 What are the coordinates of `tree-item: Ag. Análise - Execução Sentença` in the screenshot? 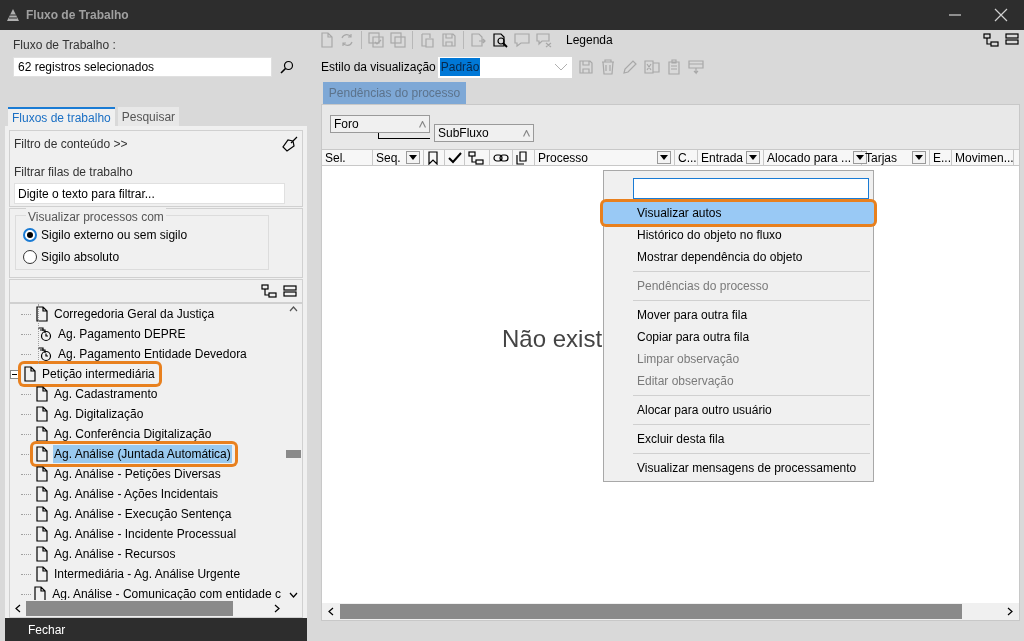 It's located at (143, 514).